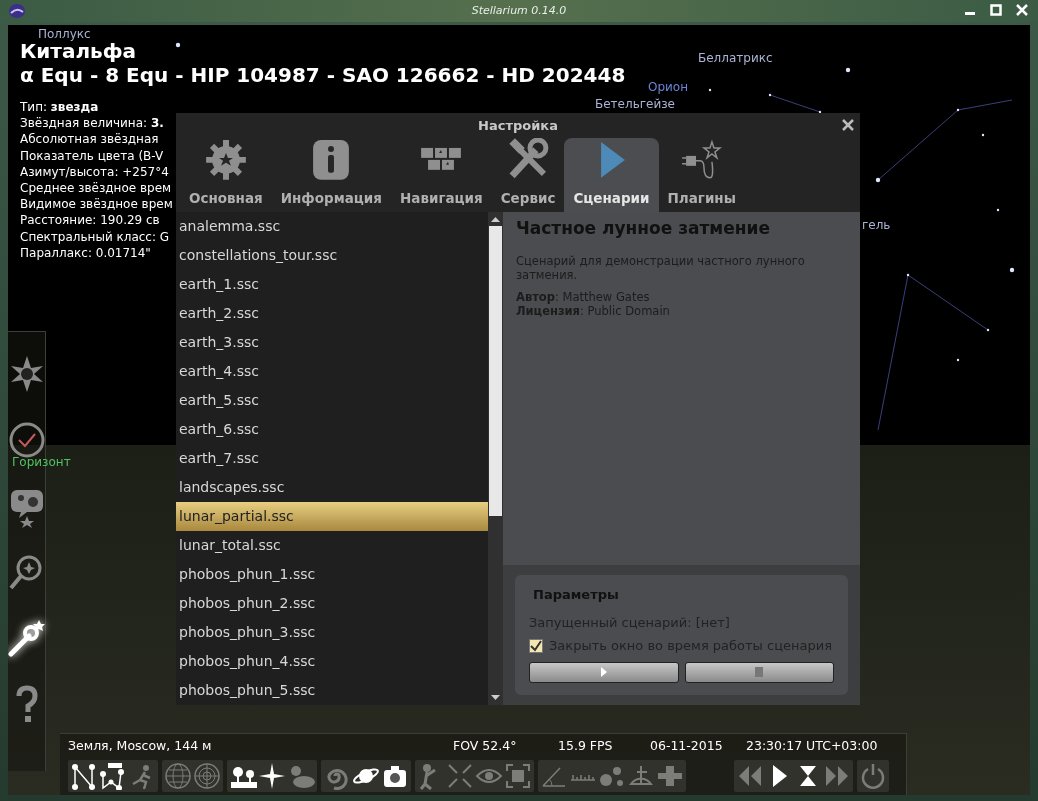 The height and width of the screenshot is (801, 1038). I want to click on globe-icon, so click(178, 776).